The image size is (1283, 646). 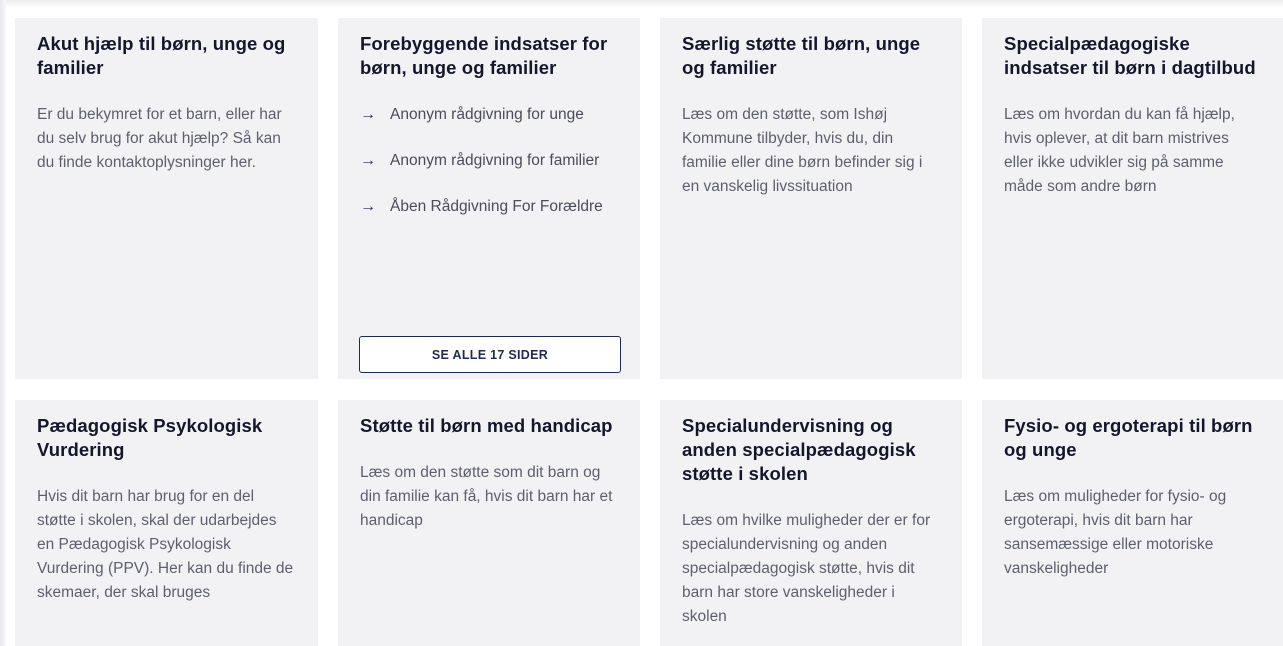 I want to click on link-label: Anonym rådgivning for familier, so click(x=494, y=161).